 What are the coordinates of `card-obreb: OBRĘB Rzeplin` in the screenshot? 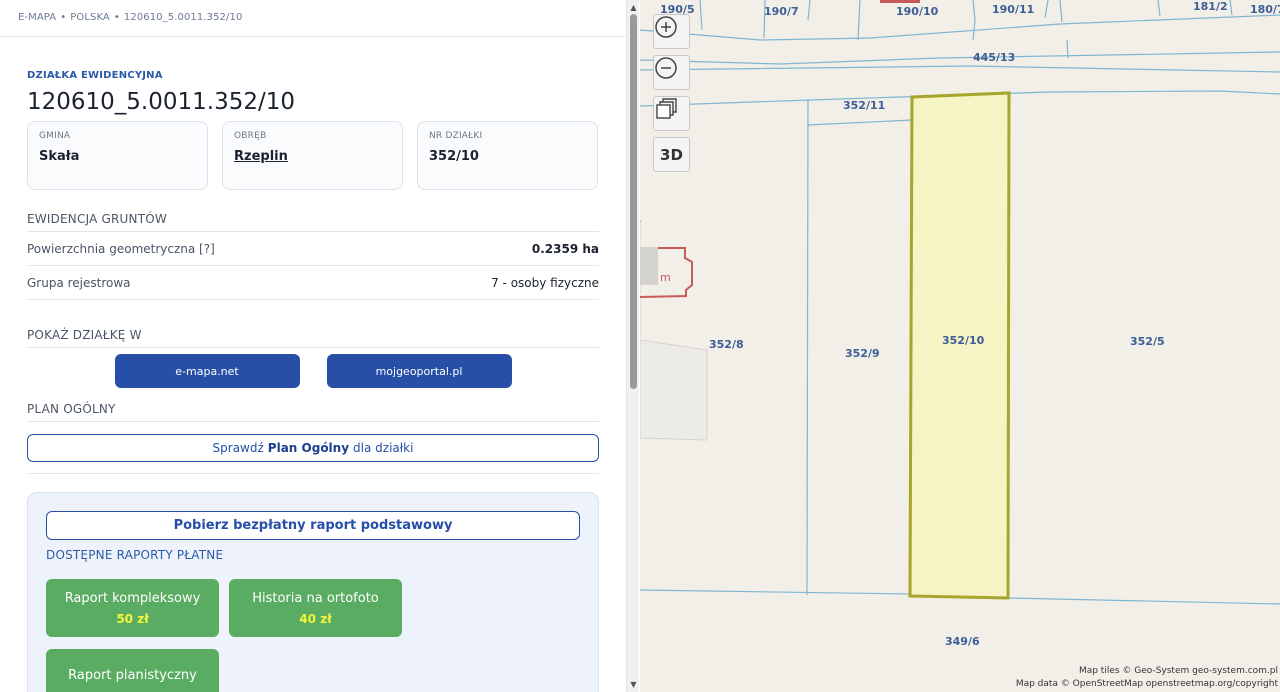 It's located at (312, 155).